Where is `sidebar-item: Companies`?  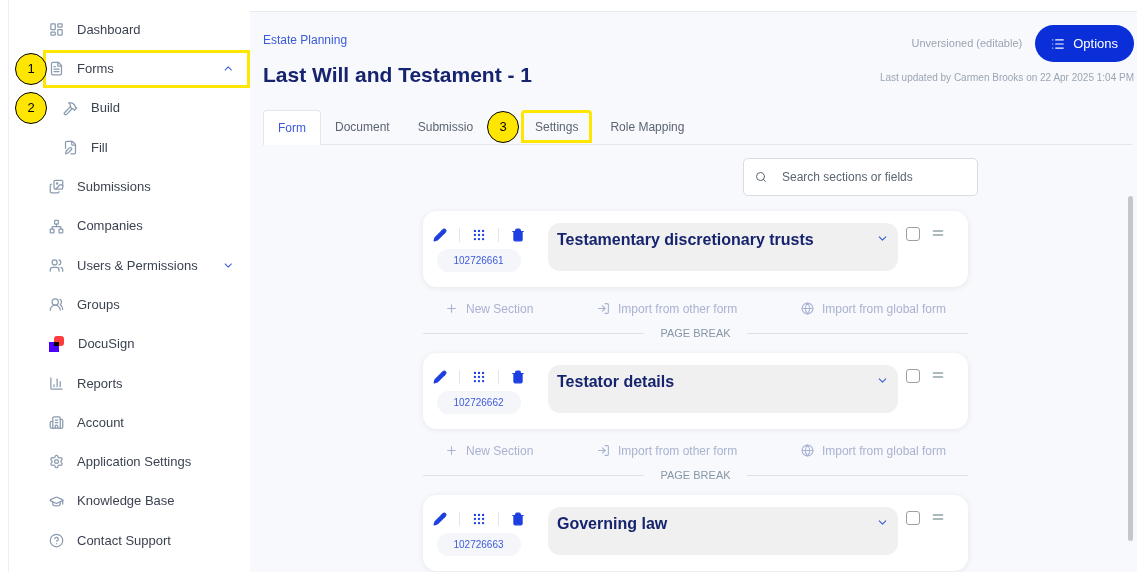
sidebar-item: Companies is located at coordinates (139, 226).